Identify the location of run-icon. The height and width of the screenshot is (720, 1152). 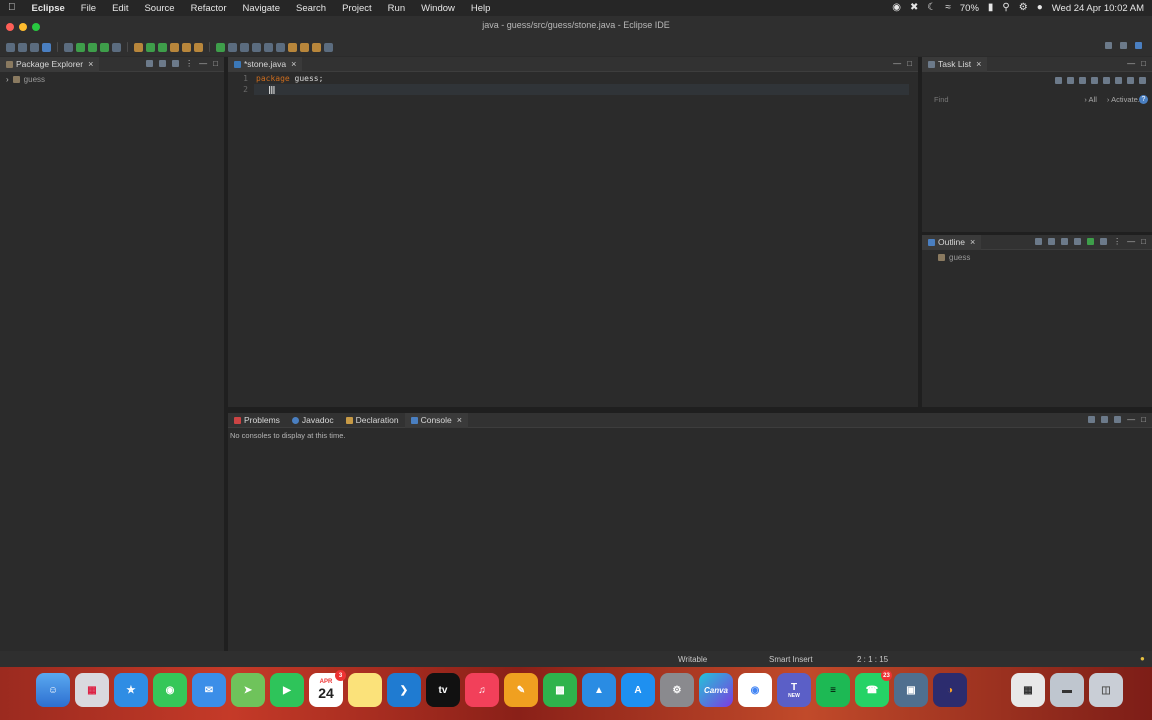
(92, 47).